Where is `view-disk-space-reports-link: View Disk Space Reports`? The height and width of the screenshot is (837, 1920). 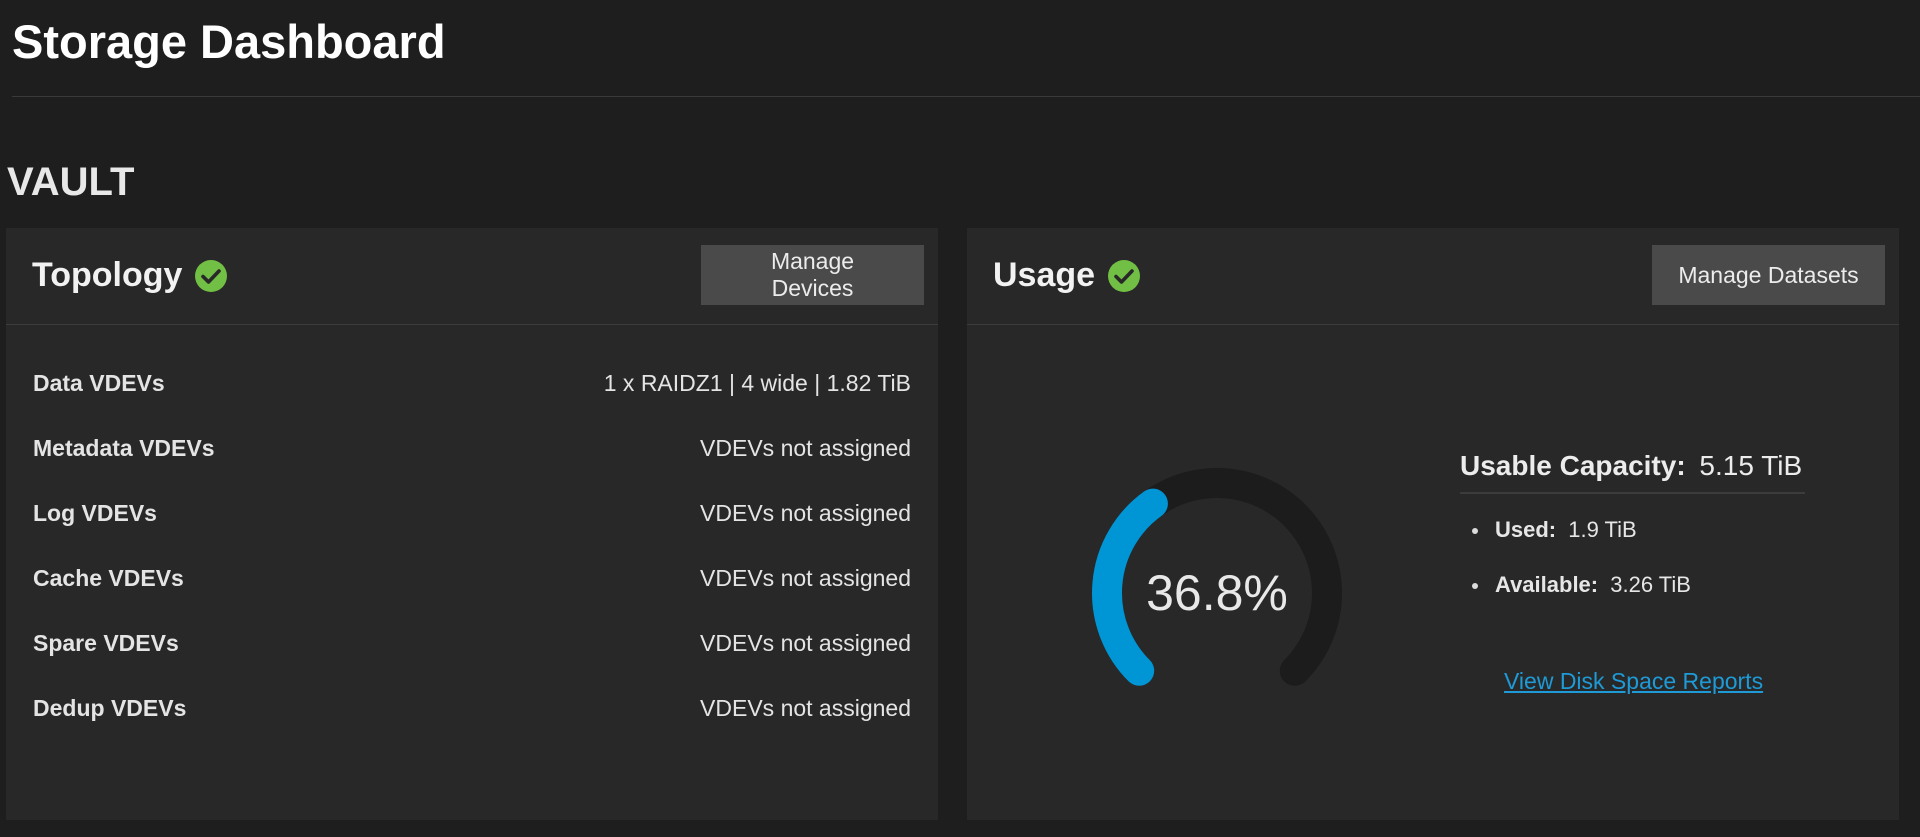
view-disk-space-reports-link: View Disk Space Reports is located at coordinates (1633, 681).